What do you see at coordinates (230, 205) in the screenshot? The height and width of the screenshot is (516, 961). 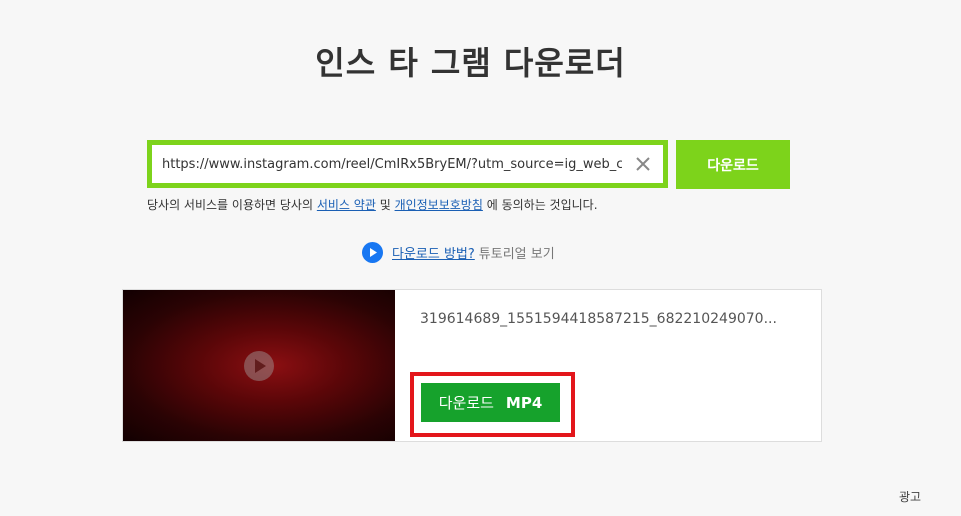 I see `terms-prefix: 당사의 서비스를 이용하면 당사의` at bounding box center [230, 205].